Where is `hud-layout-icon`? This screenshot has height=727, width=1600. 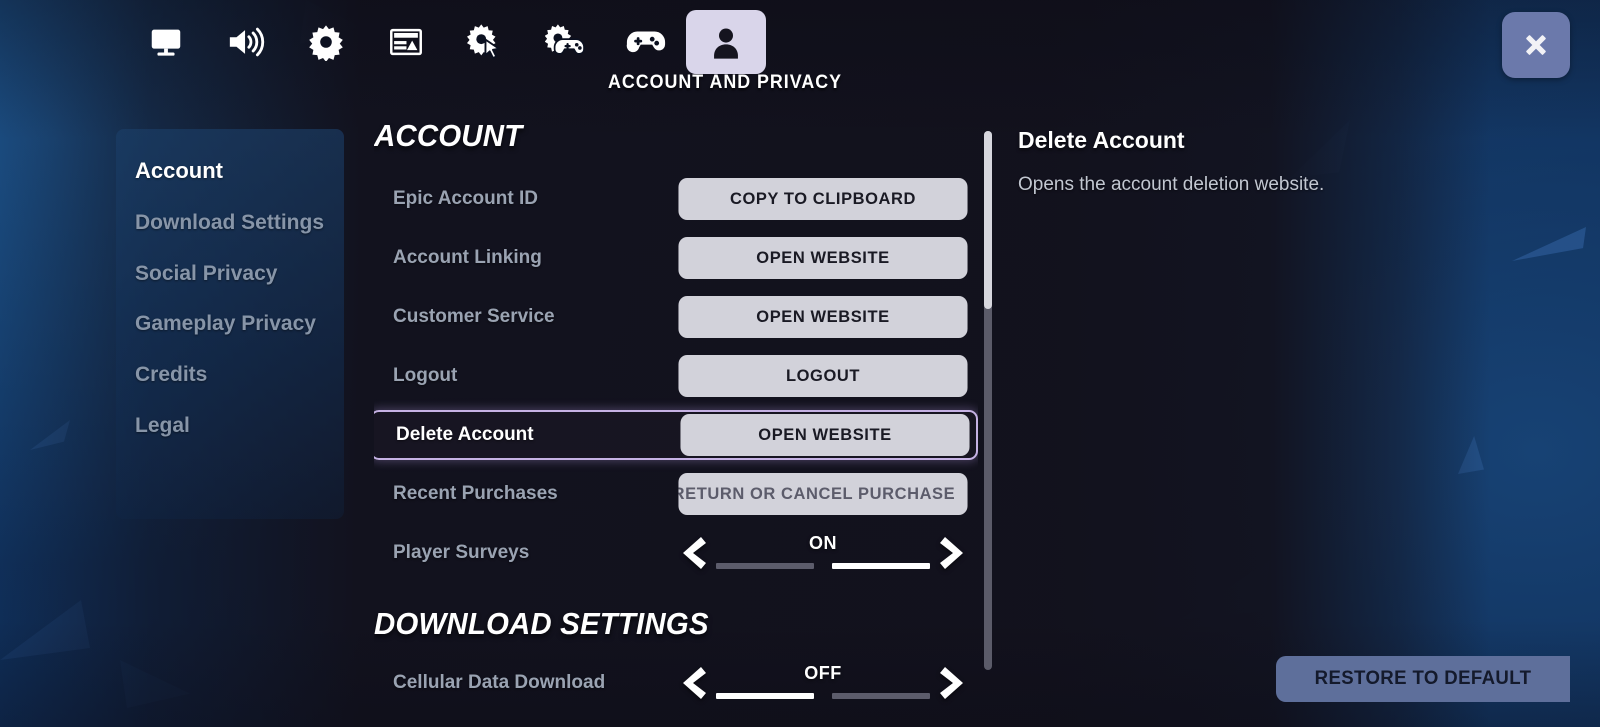
hud-layout-icon is located at coordinates (406, 42).